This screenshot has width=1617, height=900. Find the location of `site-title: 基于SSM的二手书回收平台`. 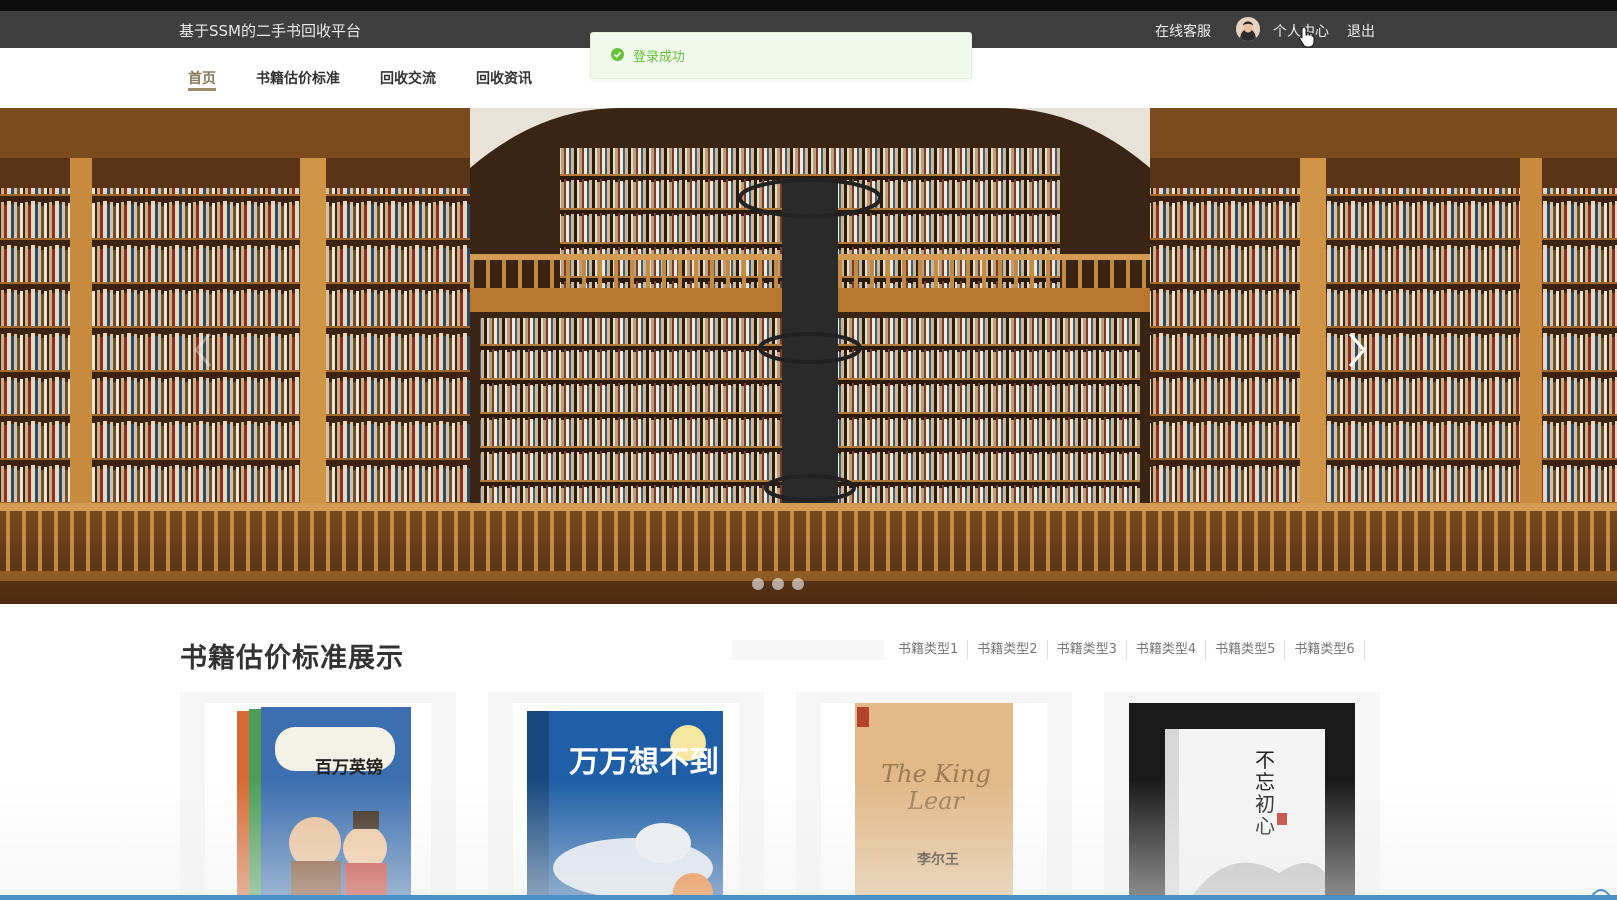

site-title: 基于SSM的二手书回收平台 is located at coordinates (270, 31).